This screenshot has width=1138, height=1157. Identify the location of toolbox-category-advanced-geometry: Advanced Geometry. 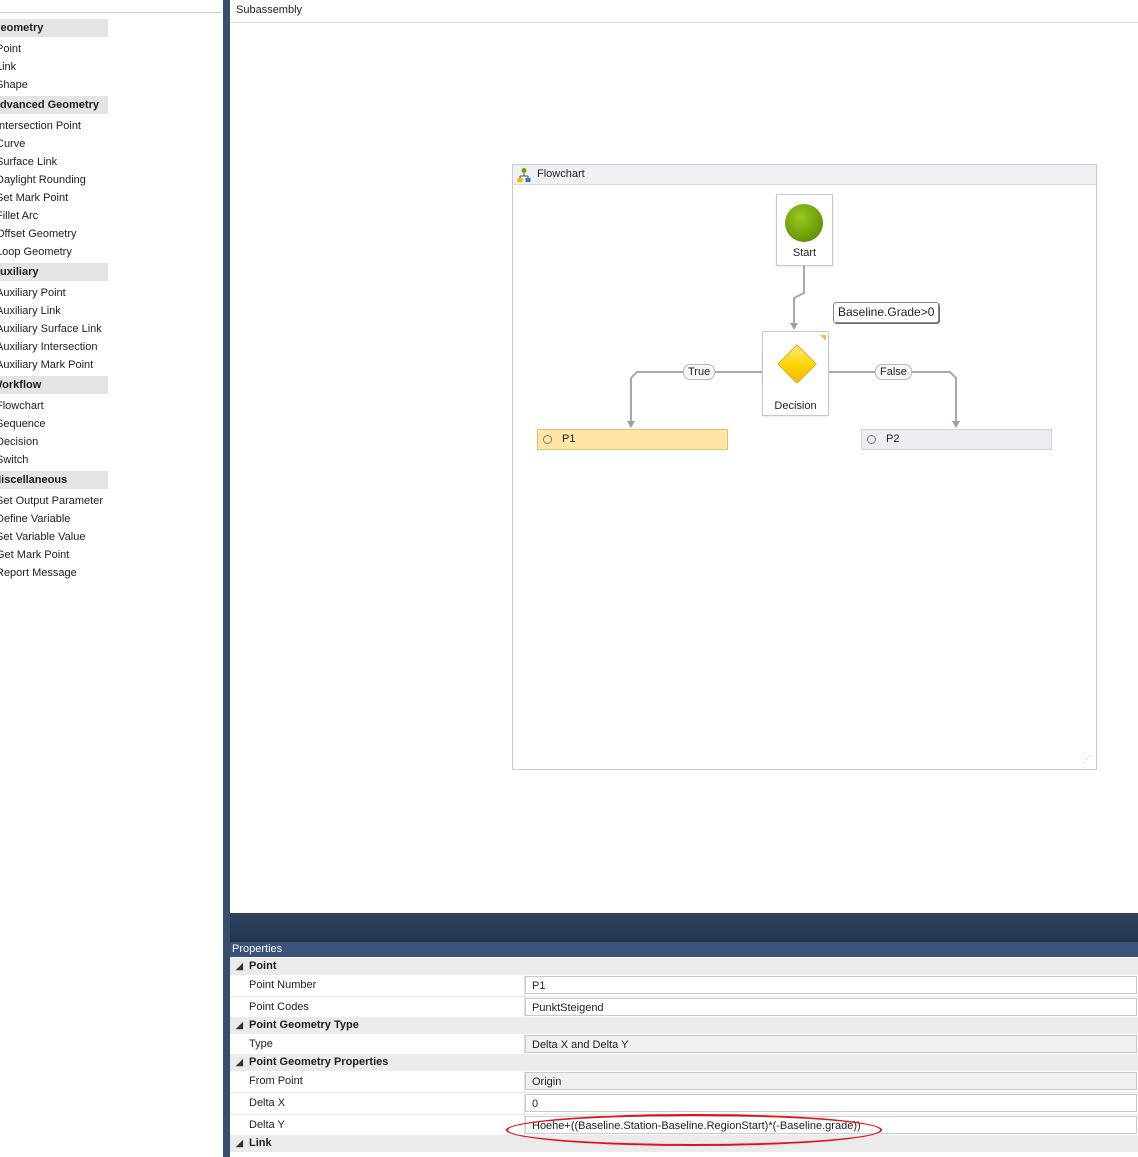
(54, 105).